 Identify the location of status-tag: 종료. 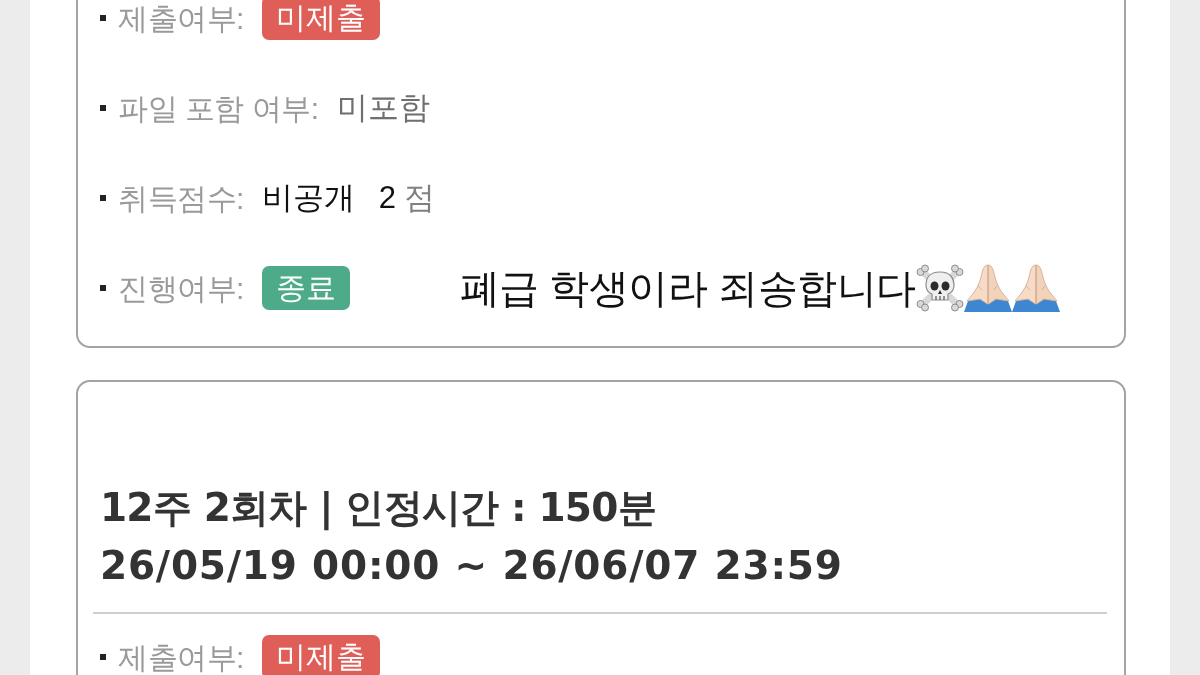
(305, 288).